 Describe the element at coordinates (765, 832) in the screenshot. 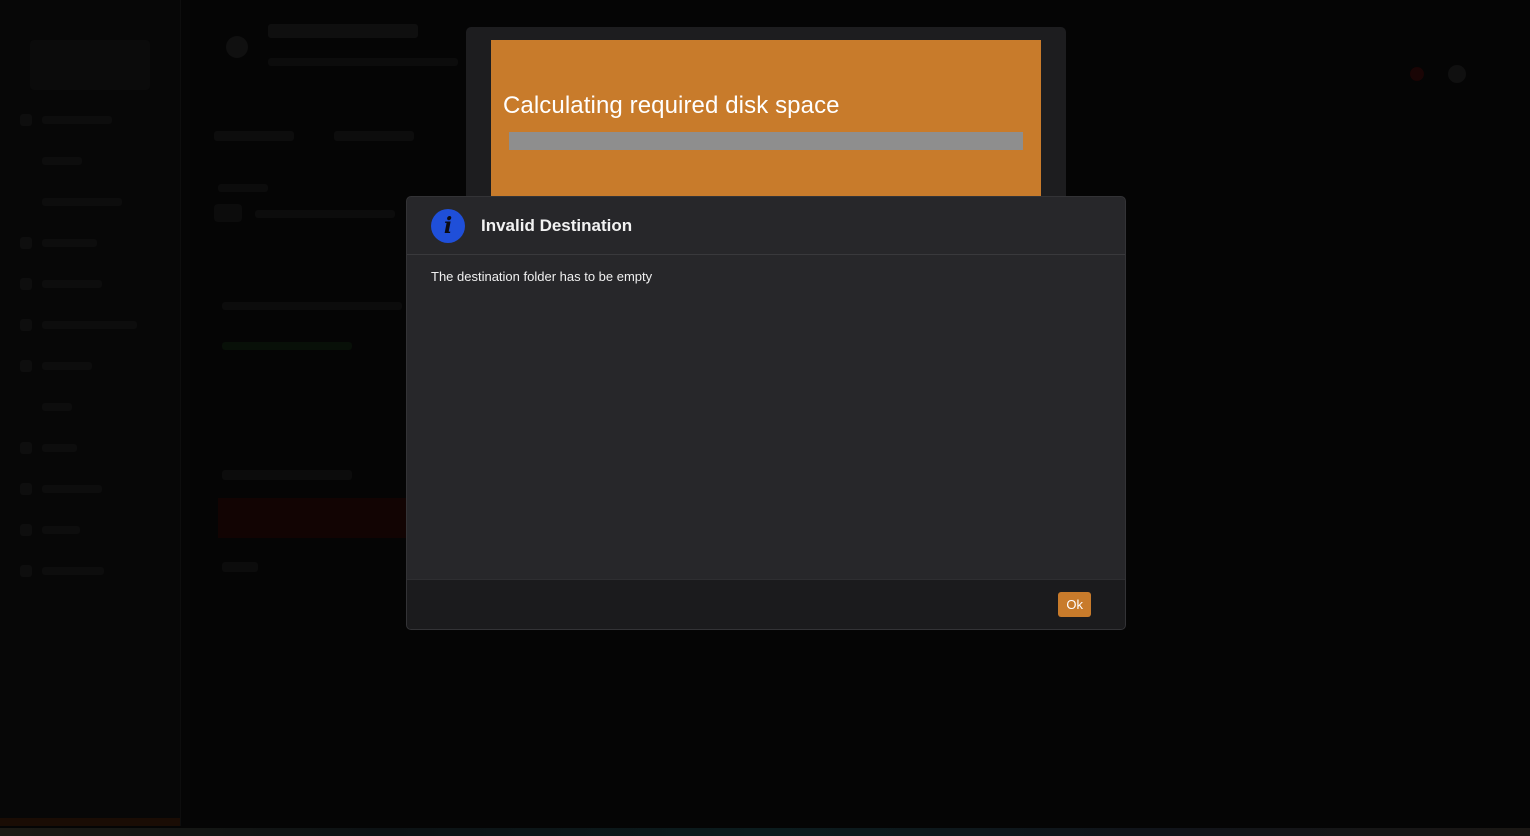

I see `background-artwork` at that location.